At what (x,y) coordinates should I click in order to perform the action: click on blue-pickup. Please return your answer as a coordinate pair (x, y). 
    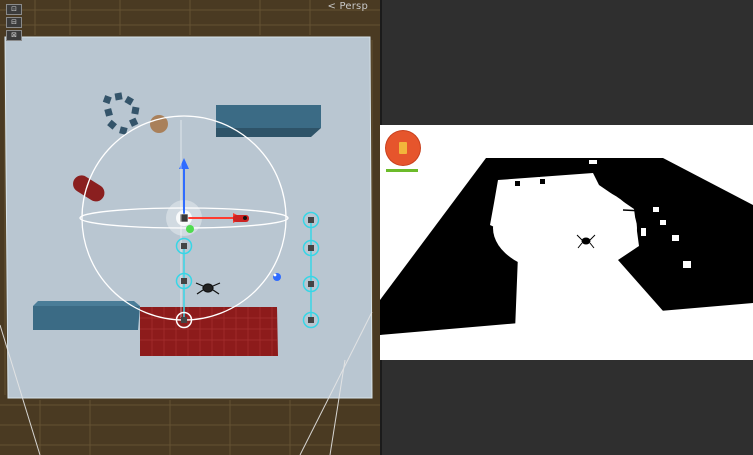
    Looking at the image, I should click on (277, 277).